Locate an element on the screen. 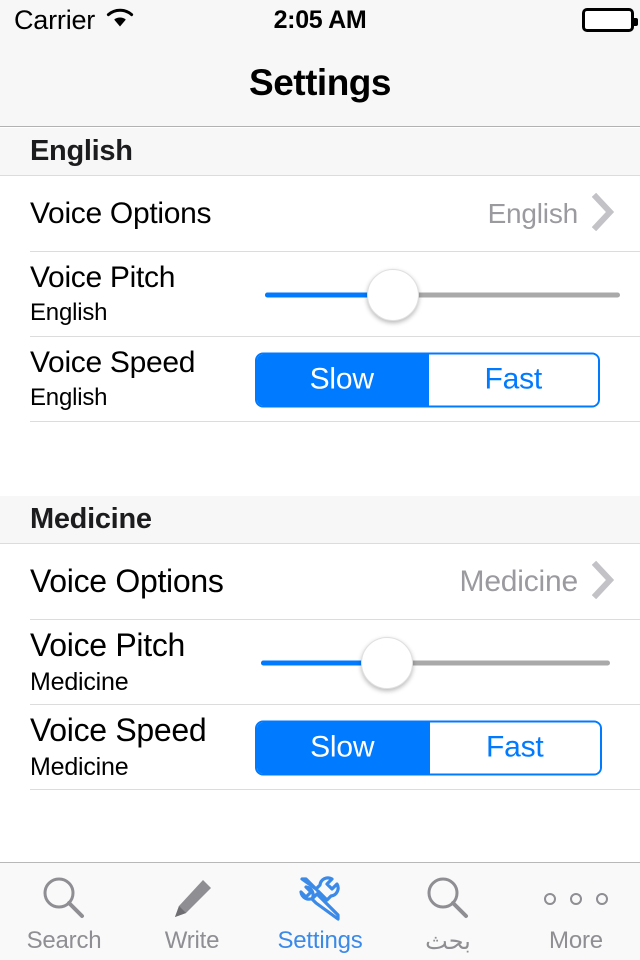 This screenshot has height=960, width=640. row-voice-speed-medicine: Voice Speed Medicine Slow Fast is located at coordinates (320, 747).